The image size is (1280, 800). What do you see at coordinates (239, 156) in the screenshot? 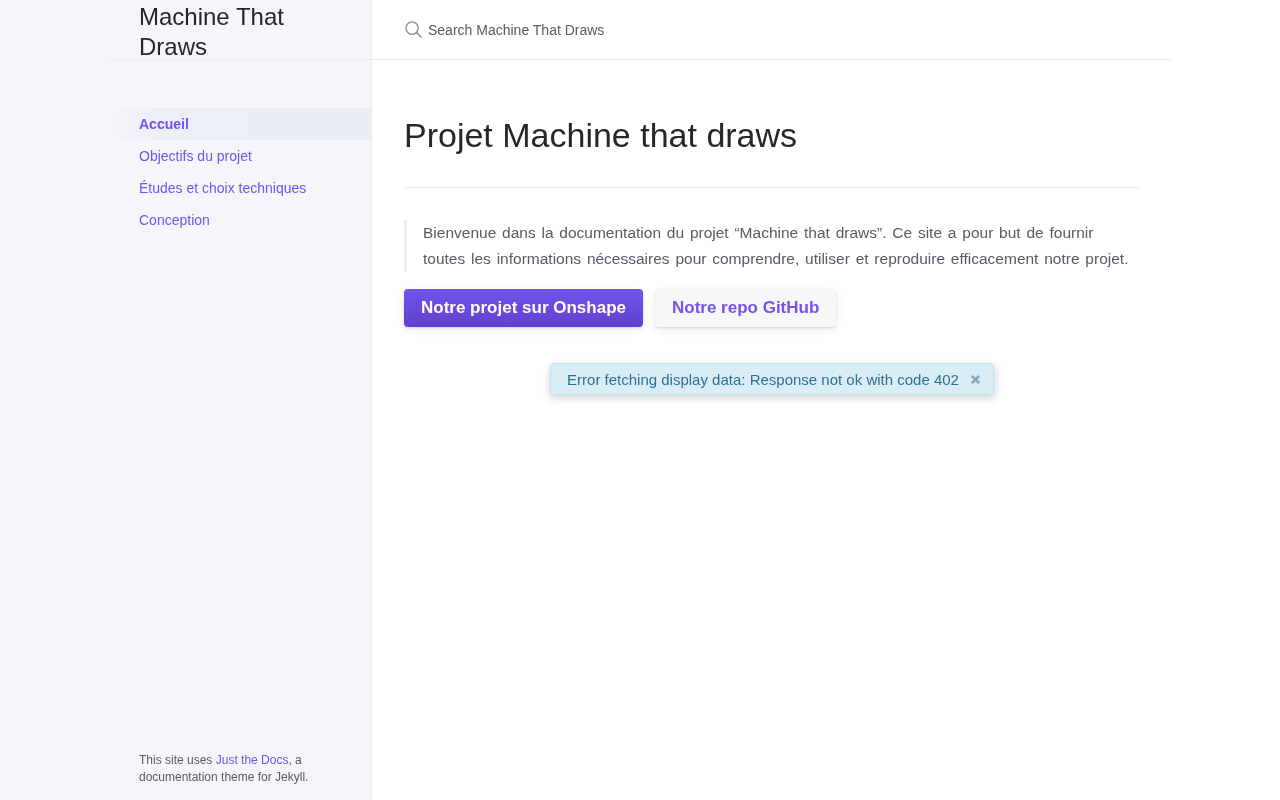
I see `nav-link: Objectifs du projet` at bounding box center [239, 156].